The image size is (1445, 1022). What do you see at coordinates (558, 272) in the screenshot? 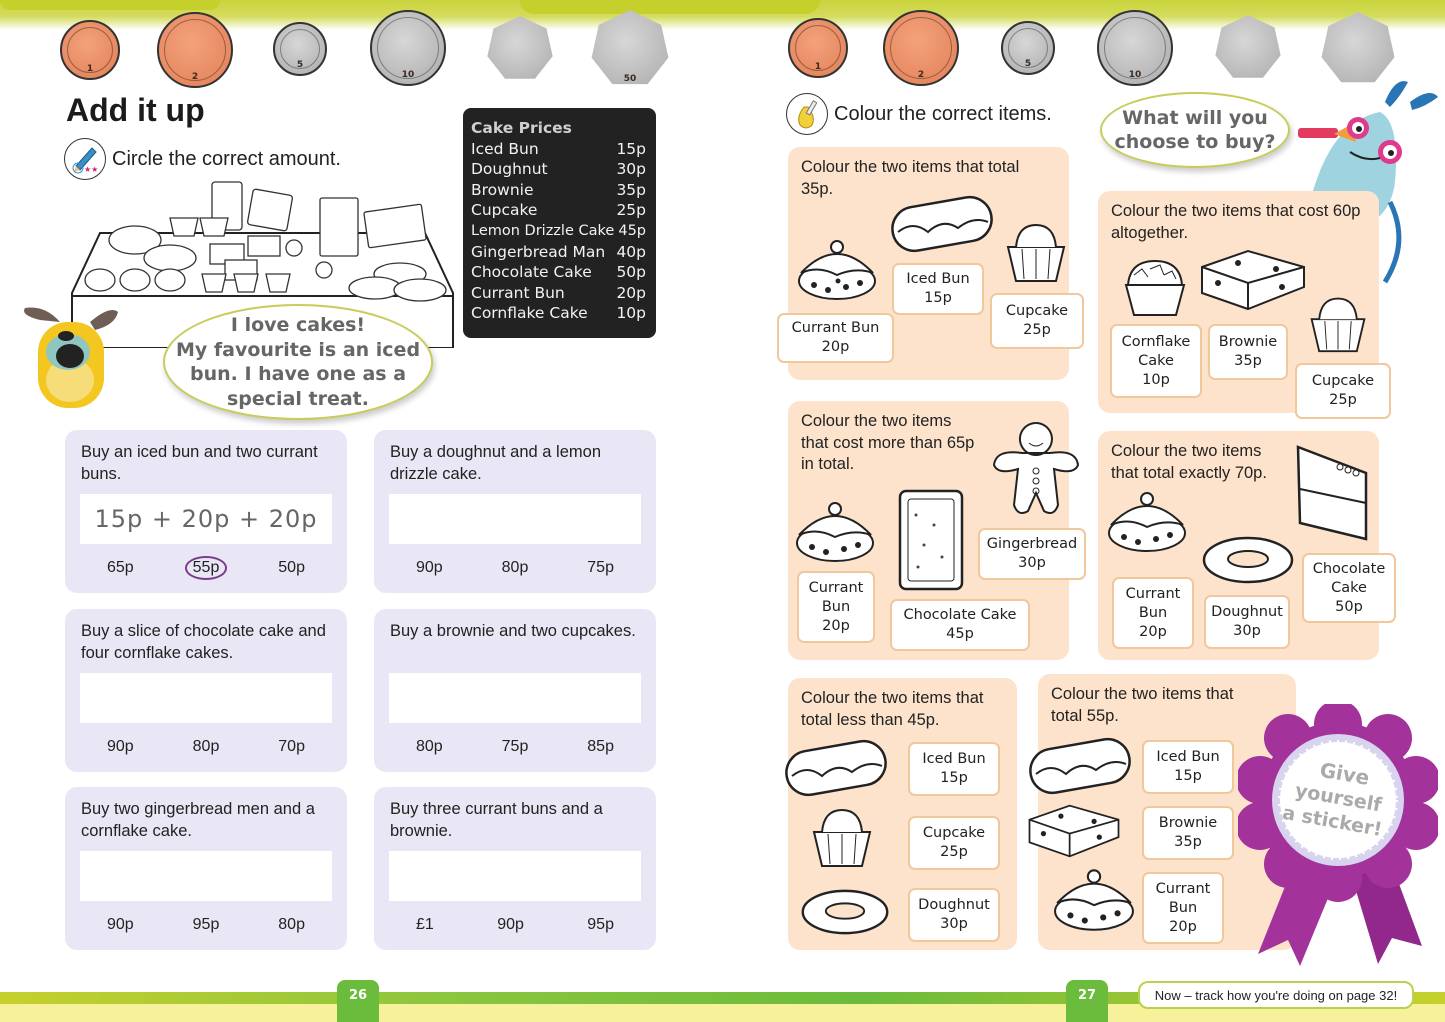
I see `price-row: Chocolate Cake 50p` at bounding box center [558, 272].